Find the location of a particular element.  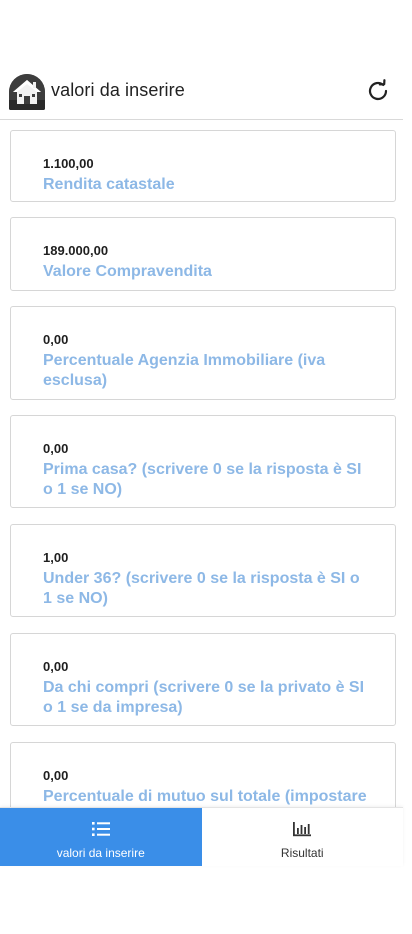

refresh-button is located at coordinates (378, 91).